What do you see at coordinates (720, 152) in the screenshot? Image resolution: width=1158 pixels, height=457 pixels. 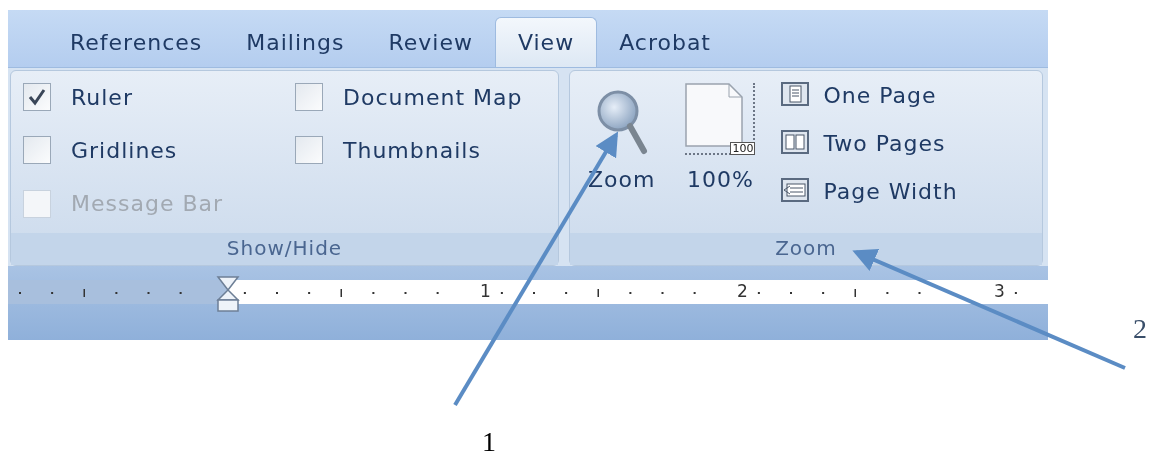 I see `actual-size-button: 100 100%` at bounding box center [720, 152].